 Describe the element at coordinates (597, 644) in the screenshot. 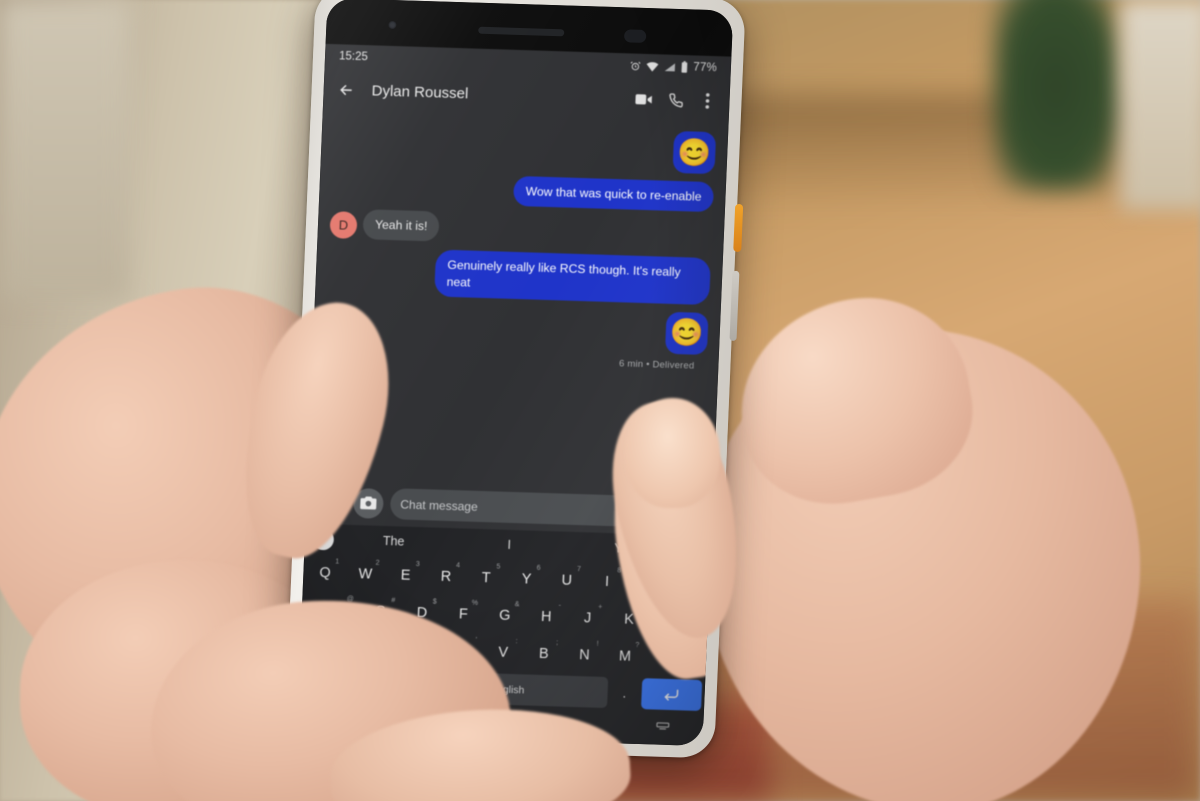

I see `key-hint: !` at that location.